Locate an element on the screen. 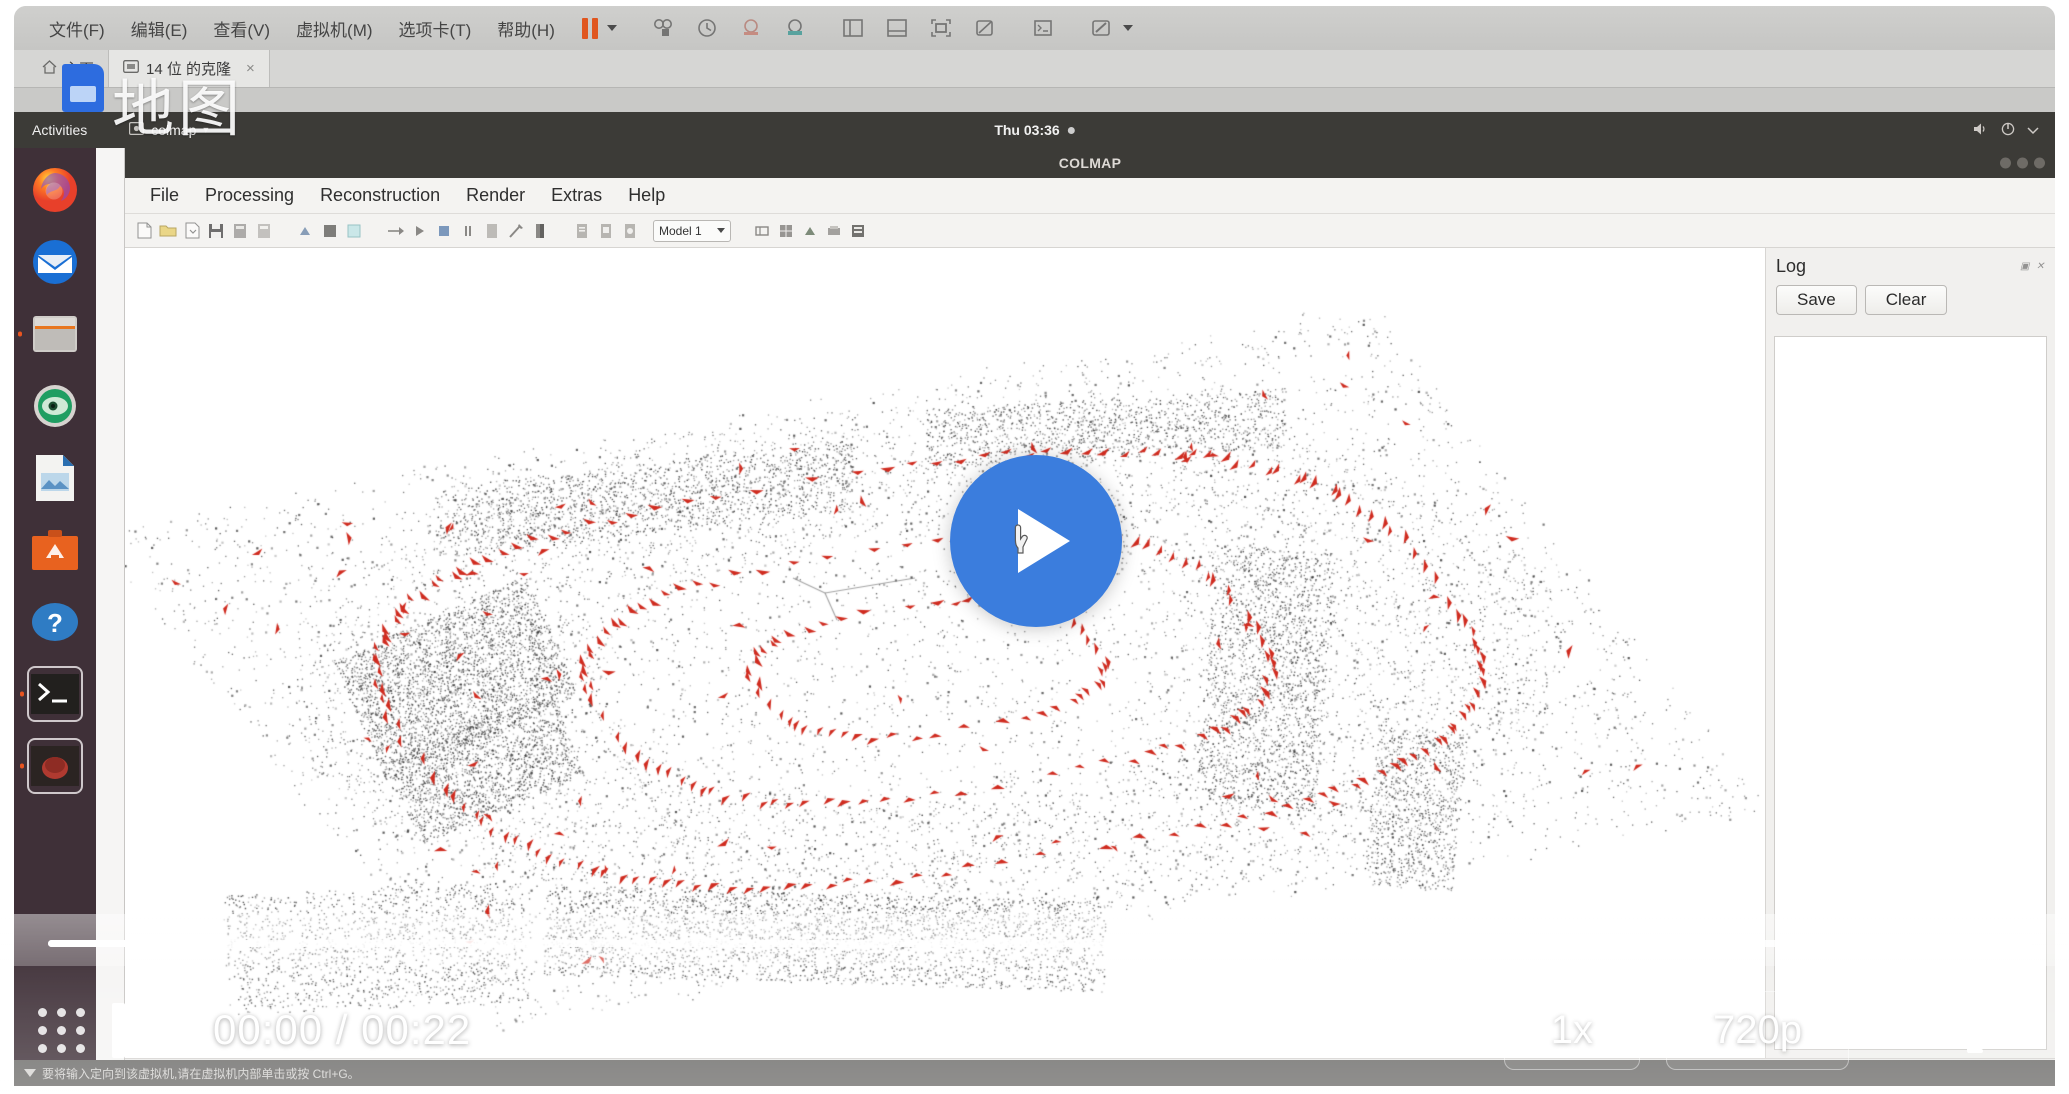 Image resolution: width=2069 pixels, height=1094 pixels. colmap-menu-help: Help is located at coordinates (646, 195).